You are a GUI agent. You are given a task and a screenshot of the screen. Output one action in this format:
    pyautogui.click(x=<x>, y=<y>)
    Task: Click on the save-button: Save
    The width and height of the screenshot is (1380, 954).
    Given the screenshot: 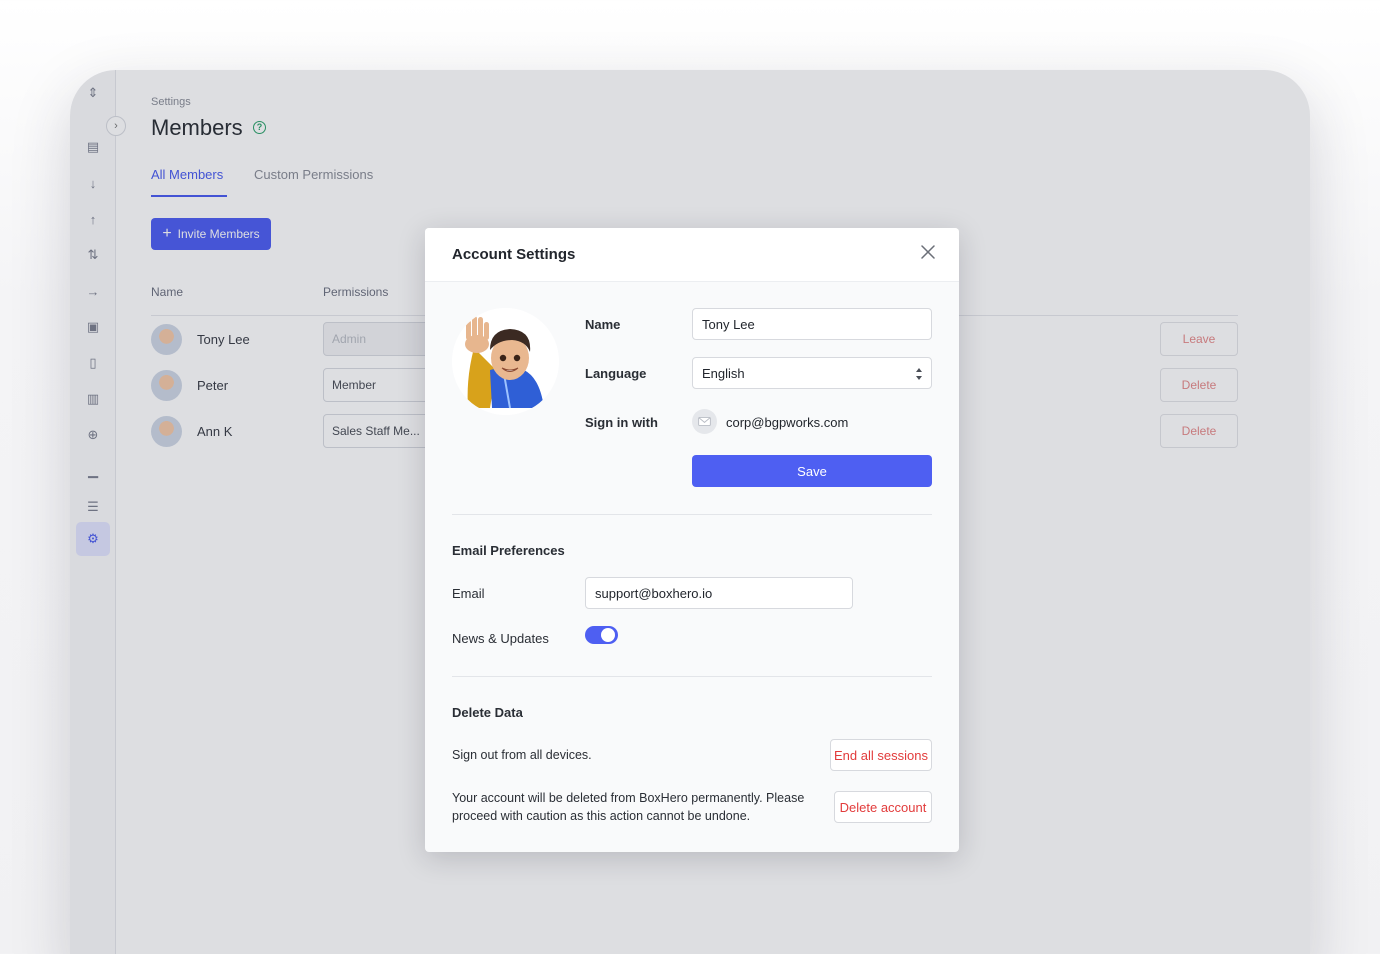 What is the action you would take?
    pyautogui.click(x=812, y=471)
    